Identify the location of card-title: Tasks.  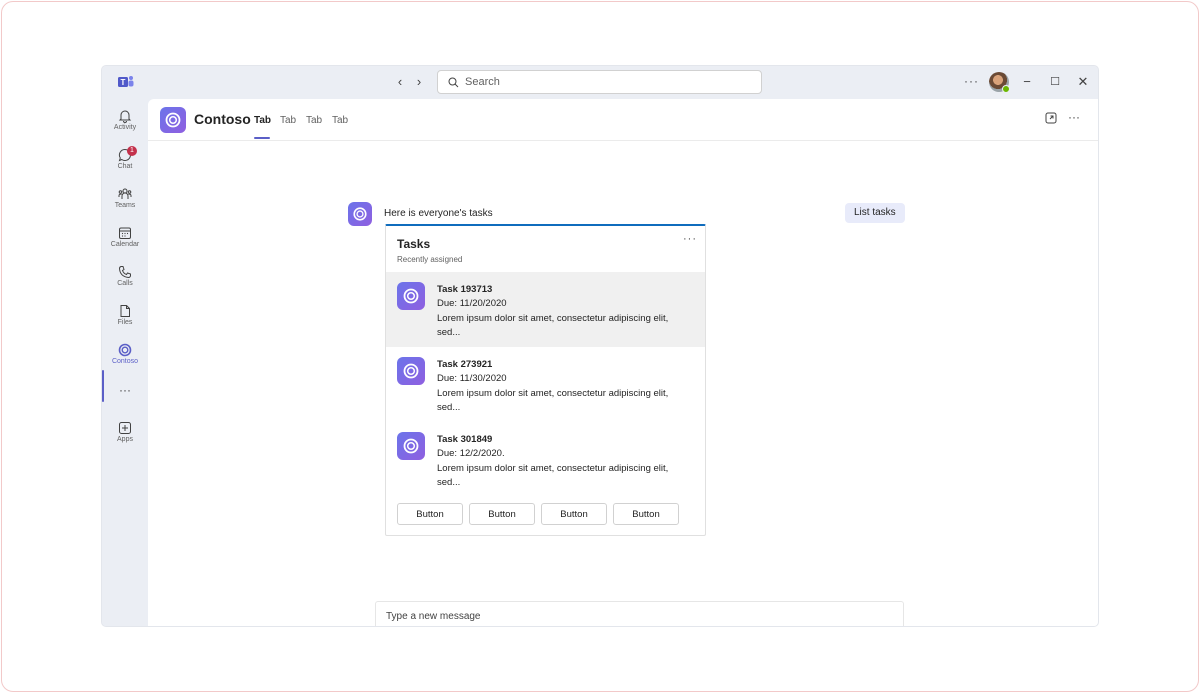
(414, 244).